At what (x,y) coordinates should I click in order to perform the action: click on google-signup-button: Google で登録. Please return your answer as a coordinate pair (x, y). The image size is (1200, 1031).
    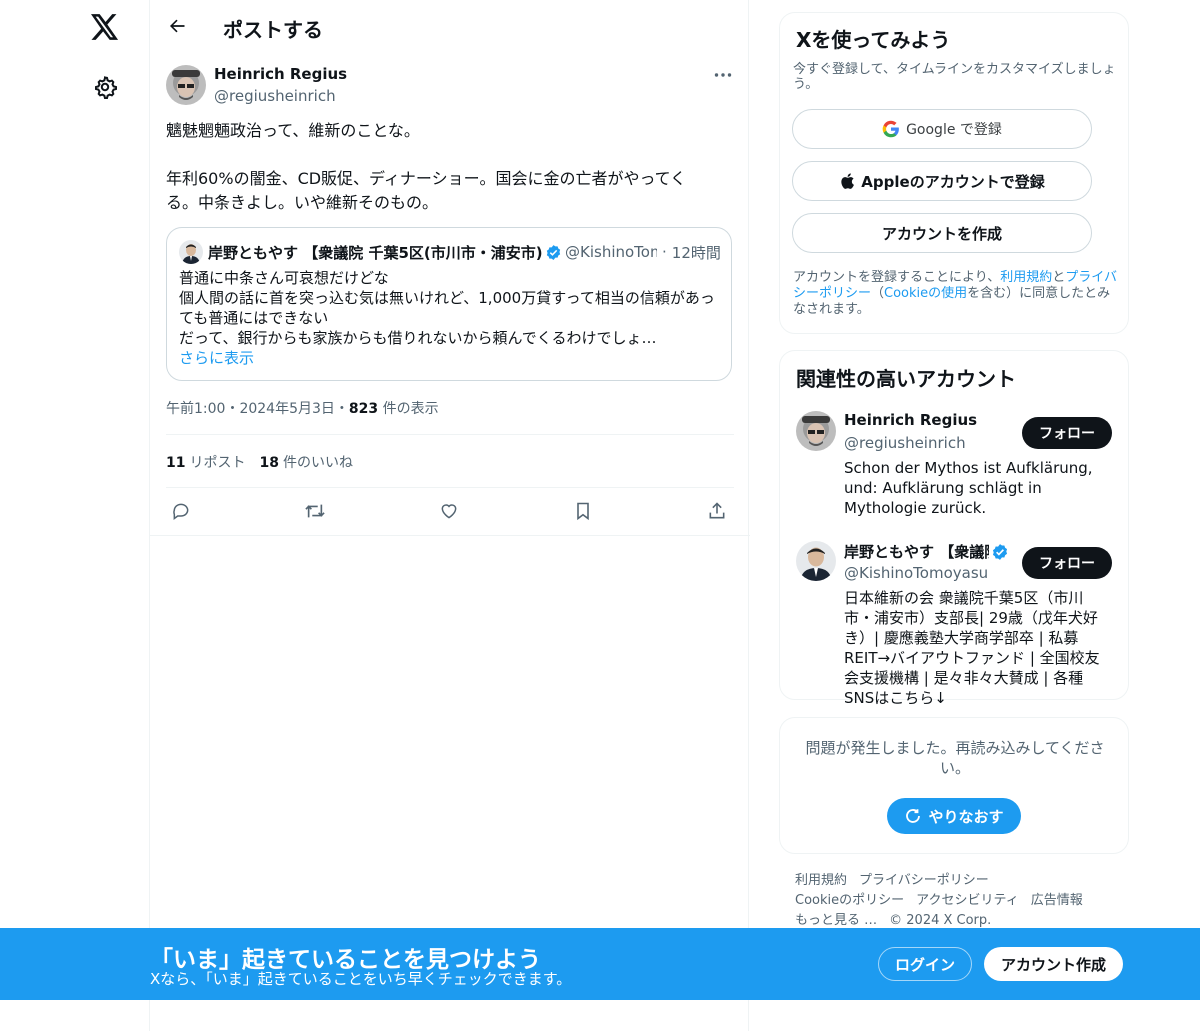
    Looking at the image, I should click on (942, 129).